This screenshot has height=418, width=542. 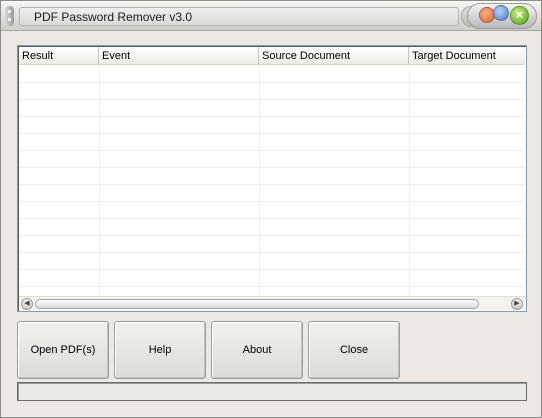 I want to click on window-title: PDF Password Remover v3.0, so click(x=239, y=16).